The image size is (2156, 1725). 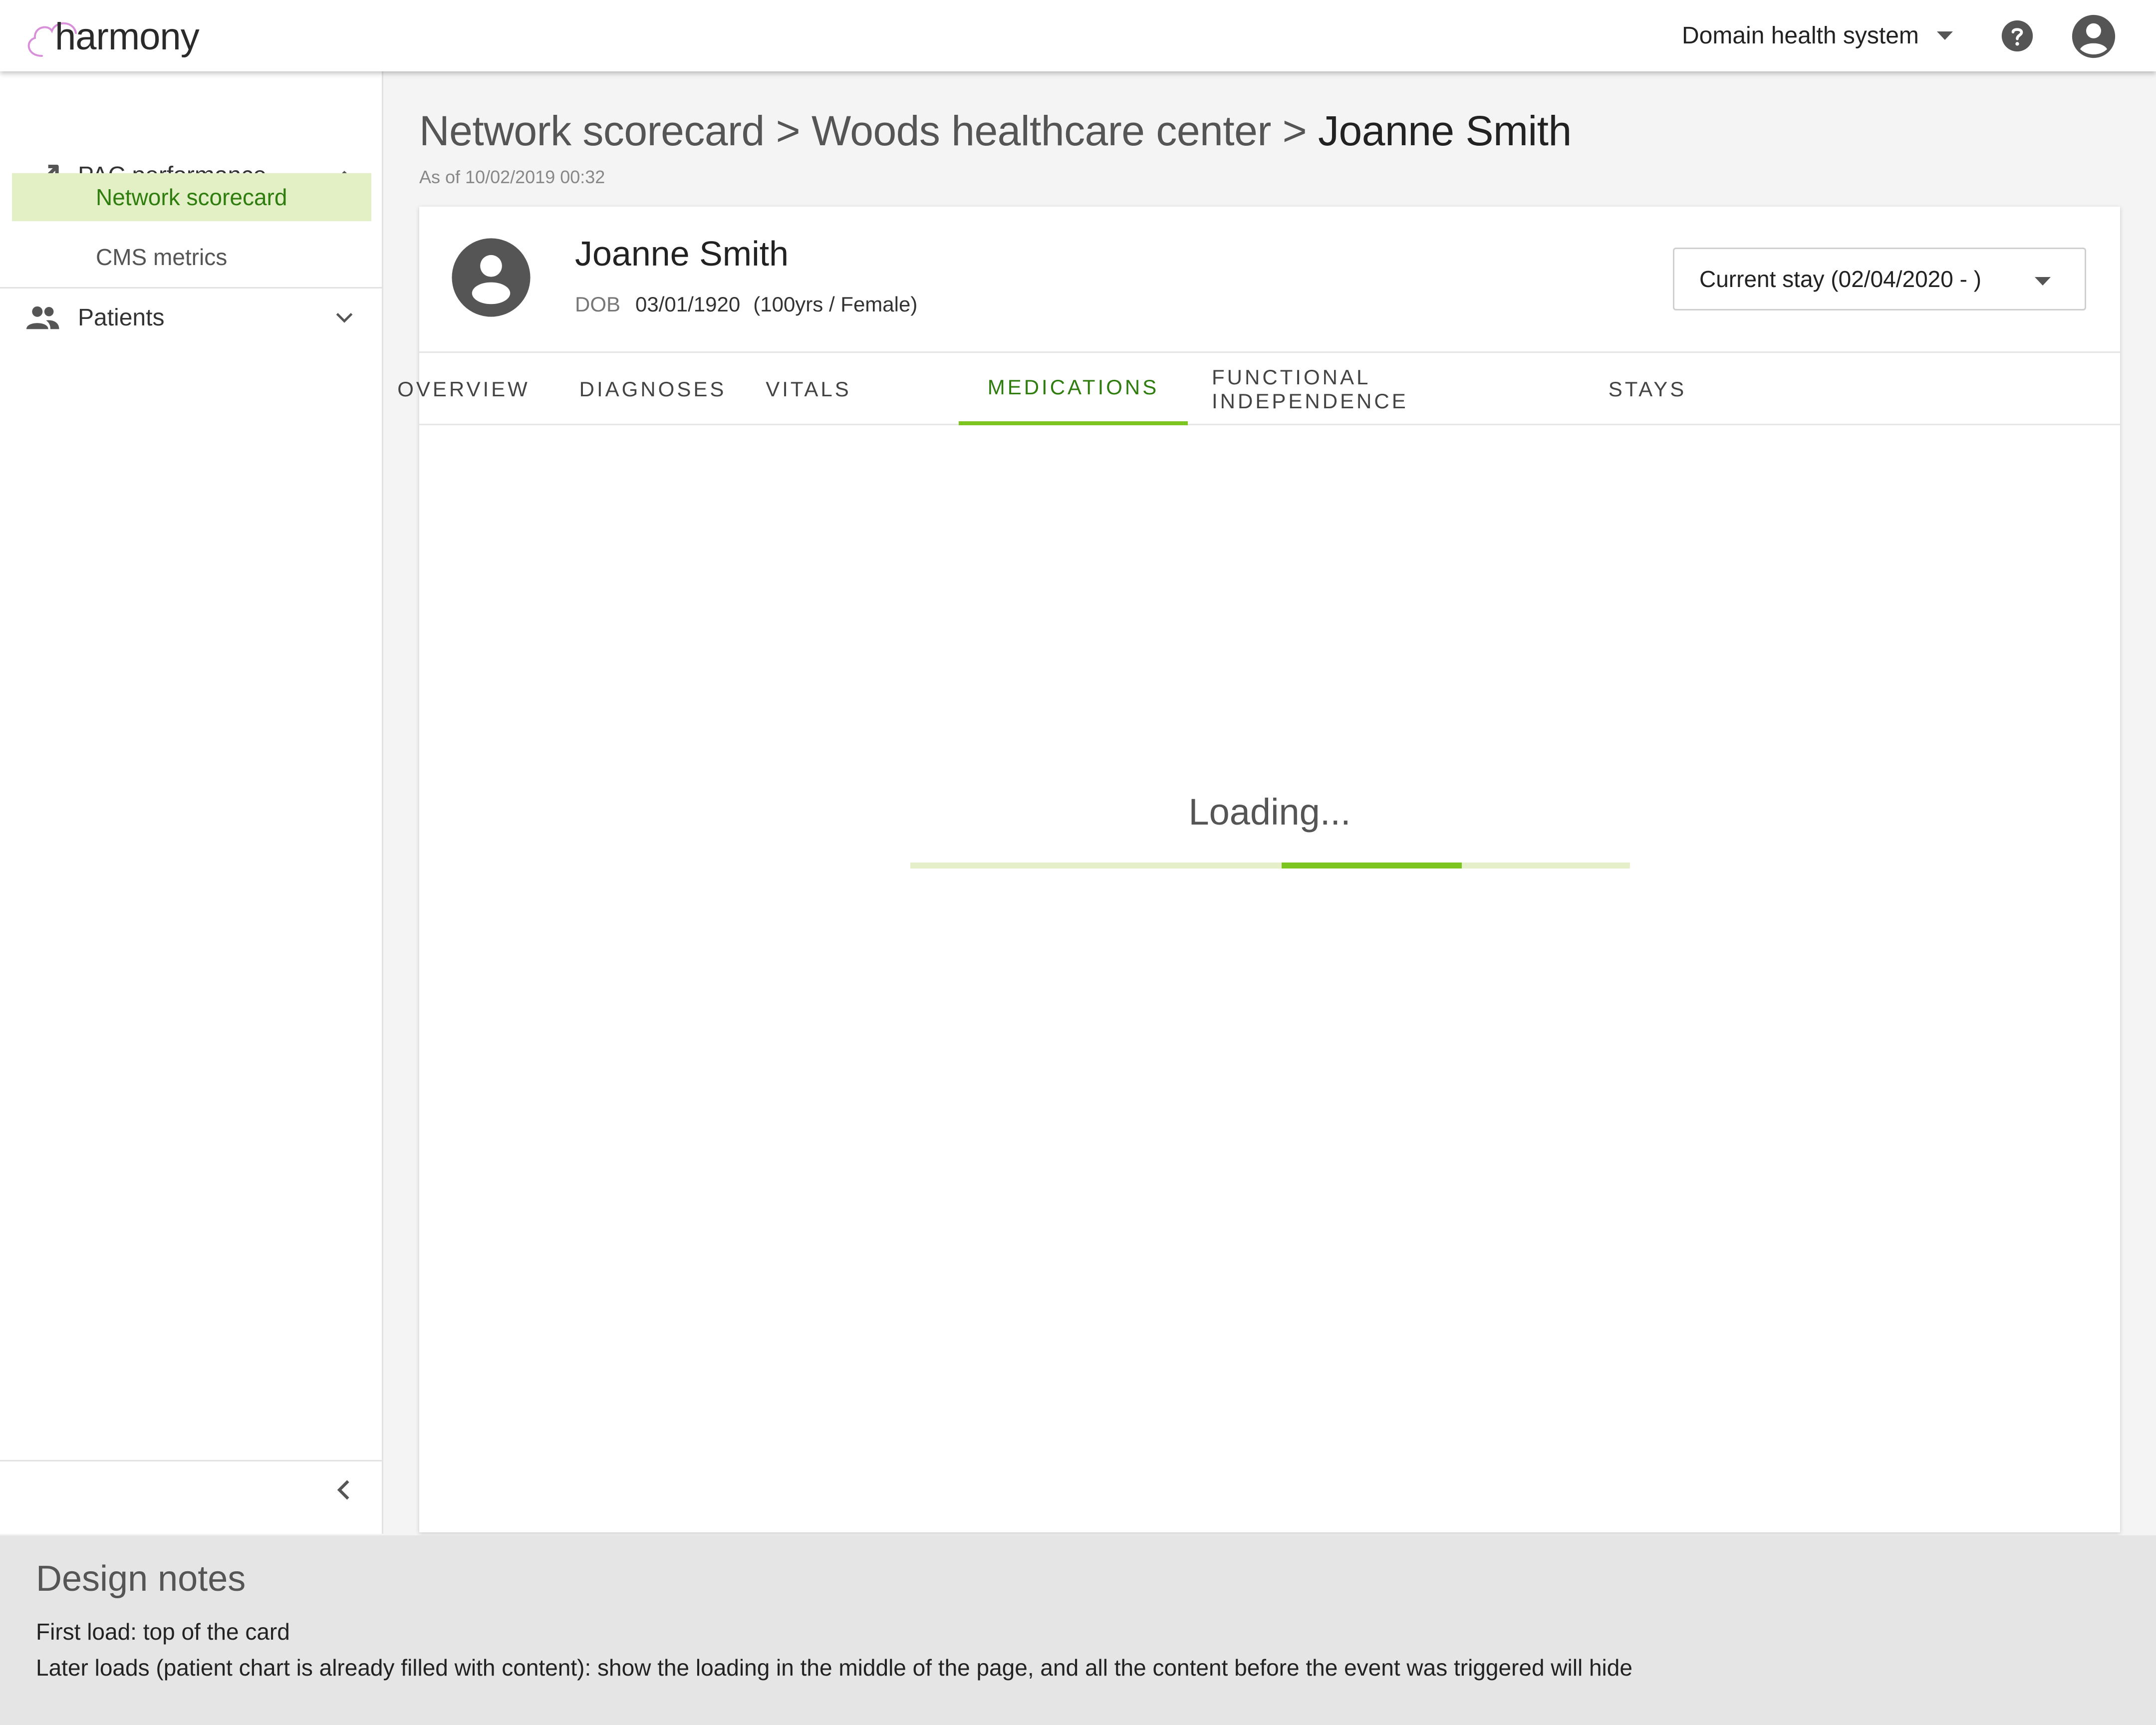 I want to click on stay-selector: Current stay (02/04/2020 - ), so click(x=1879, y=279).